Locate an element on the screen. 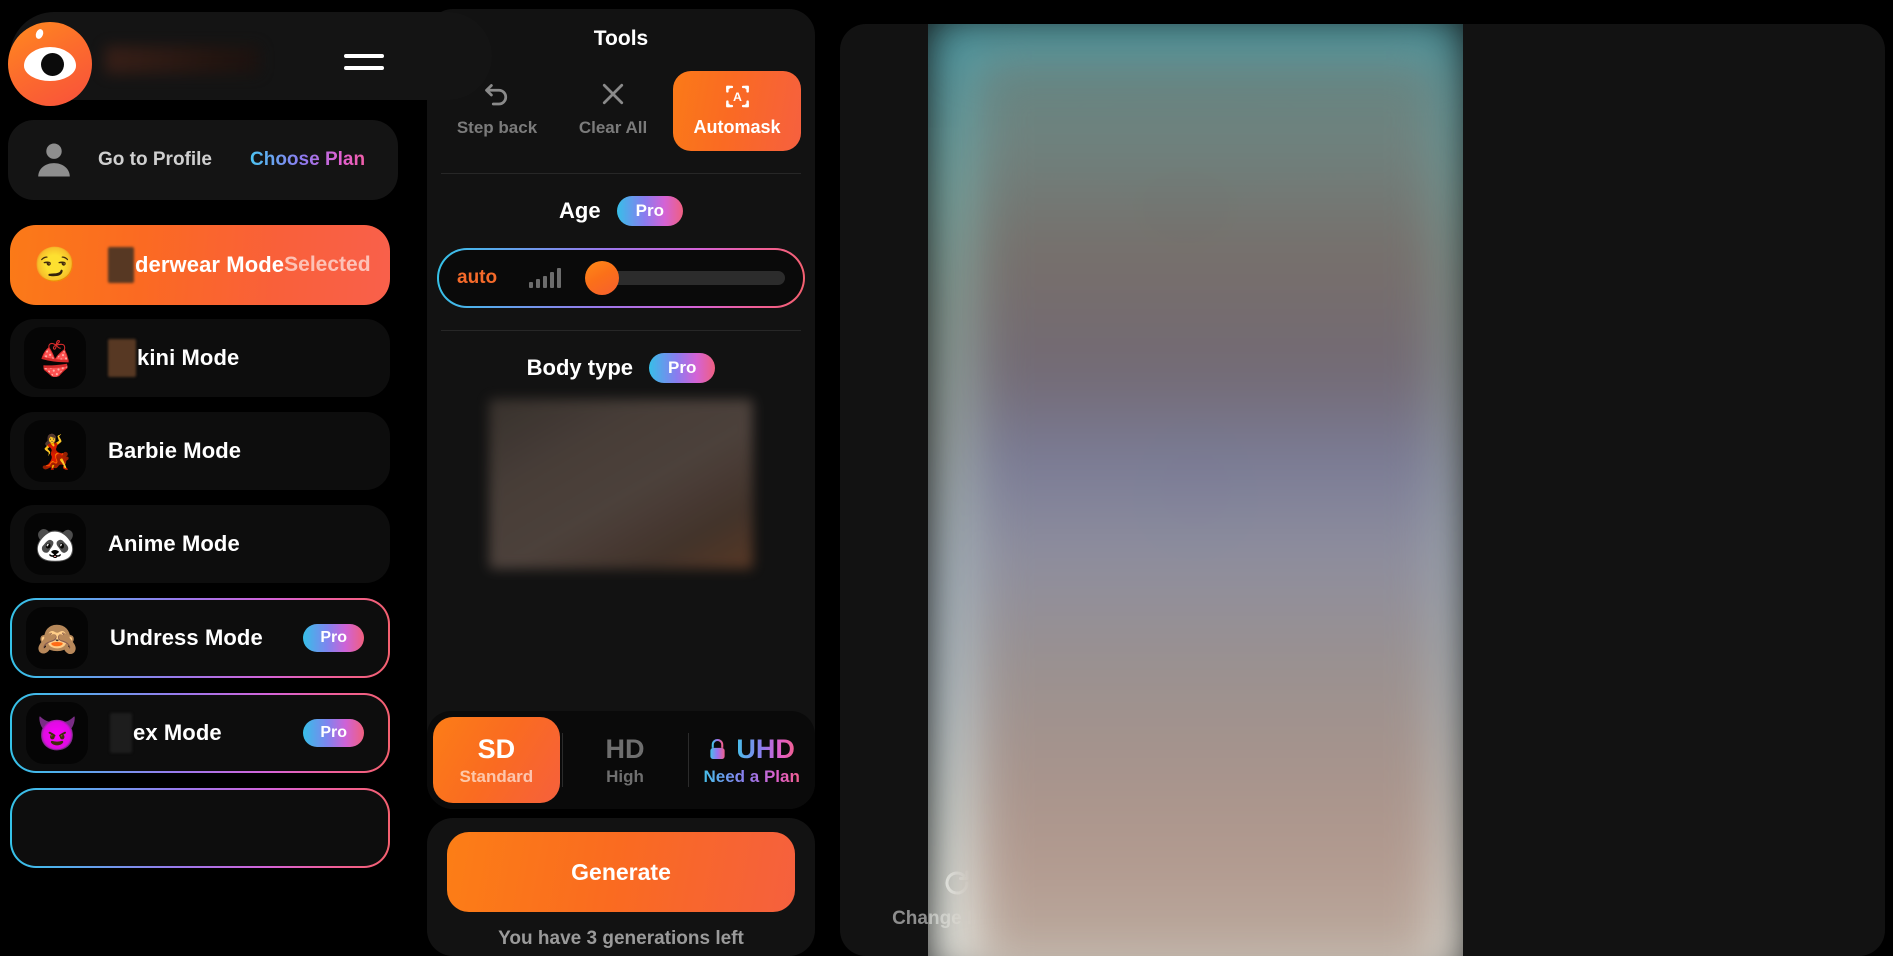  mode-item-label: Barbie Mode is located at coordinates (175, 450).